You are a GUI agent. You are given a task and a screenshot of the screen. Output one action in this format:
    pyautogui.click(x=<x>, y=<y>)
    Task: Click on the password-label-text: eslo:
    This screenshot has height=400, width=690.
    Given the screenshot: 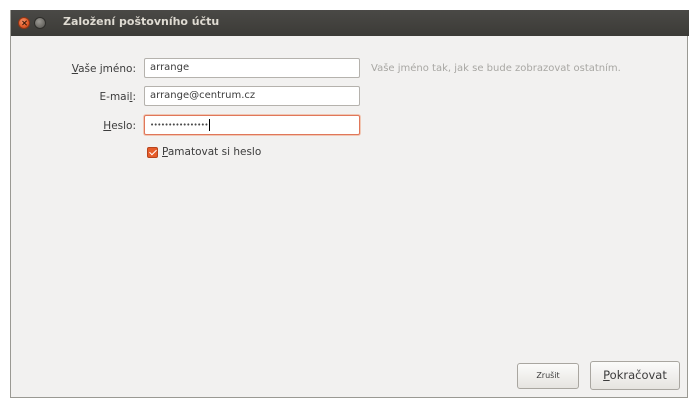 What is the action you would take?
    pyautogui.click(x=123, y=126)
    